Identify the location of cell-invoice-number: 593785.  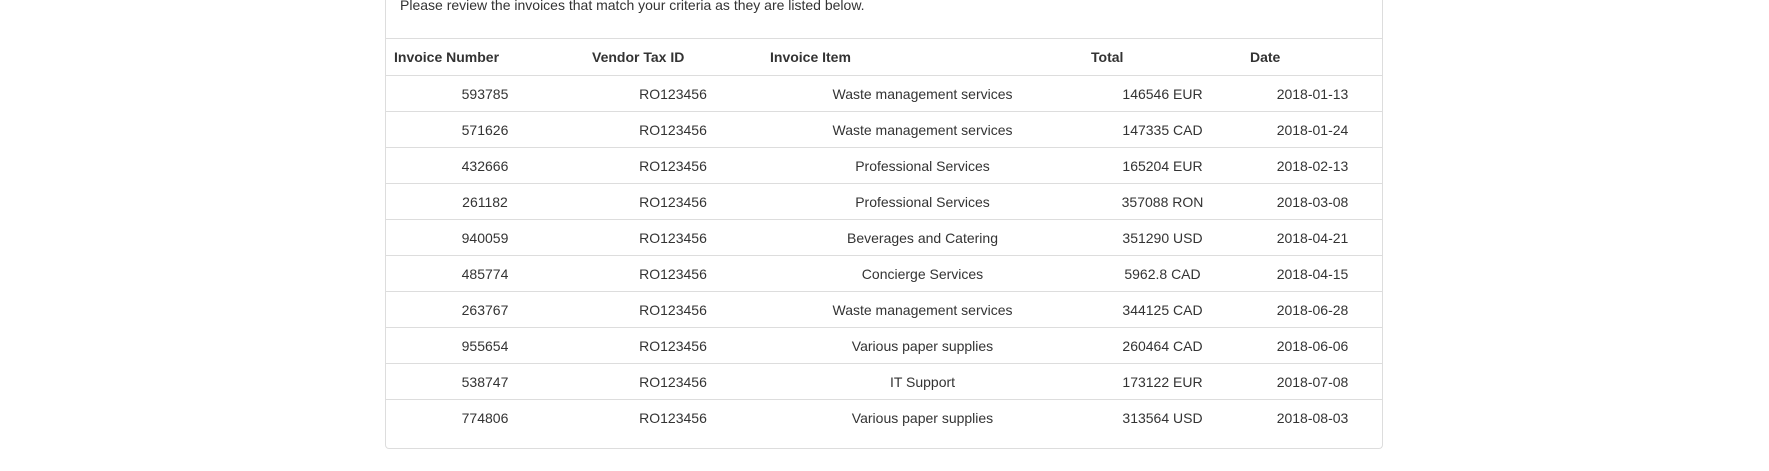
(485, 93).